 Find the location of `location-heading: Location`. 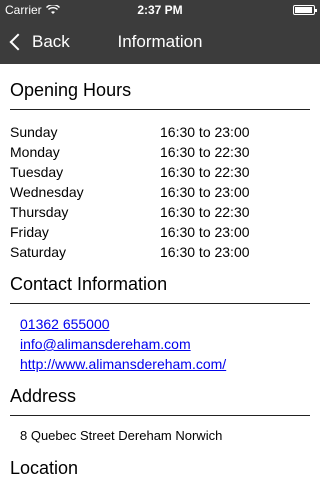

location-heading: Location is located at coordinates (44, 468).